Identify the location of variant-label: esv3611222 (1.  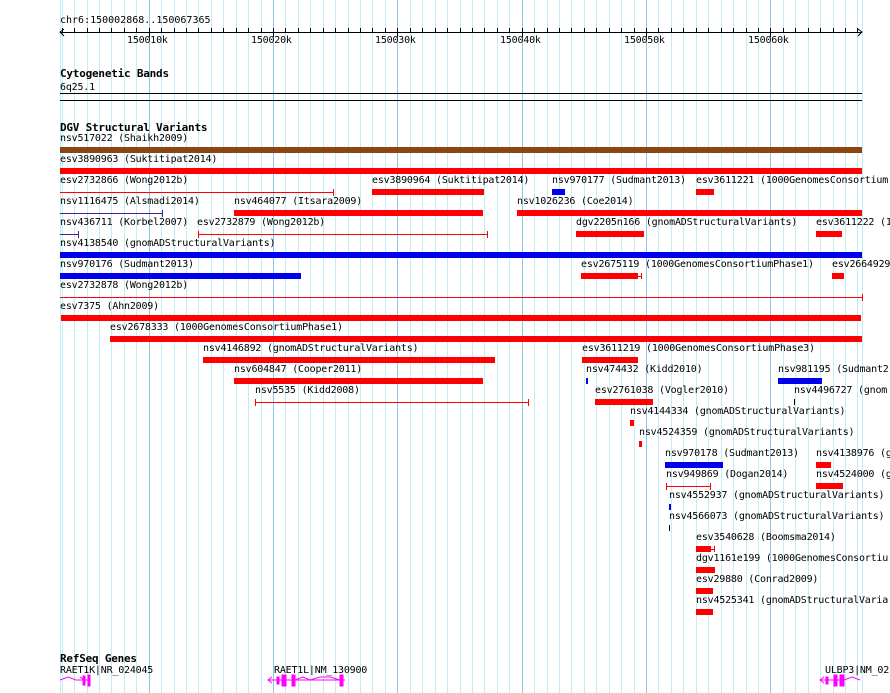
(853, 222).